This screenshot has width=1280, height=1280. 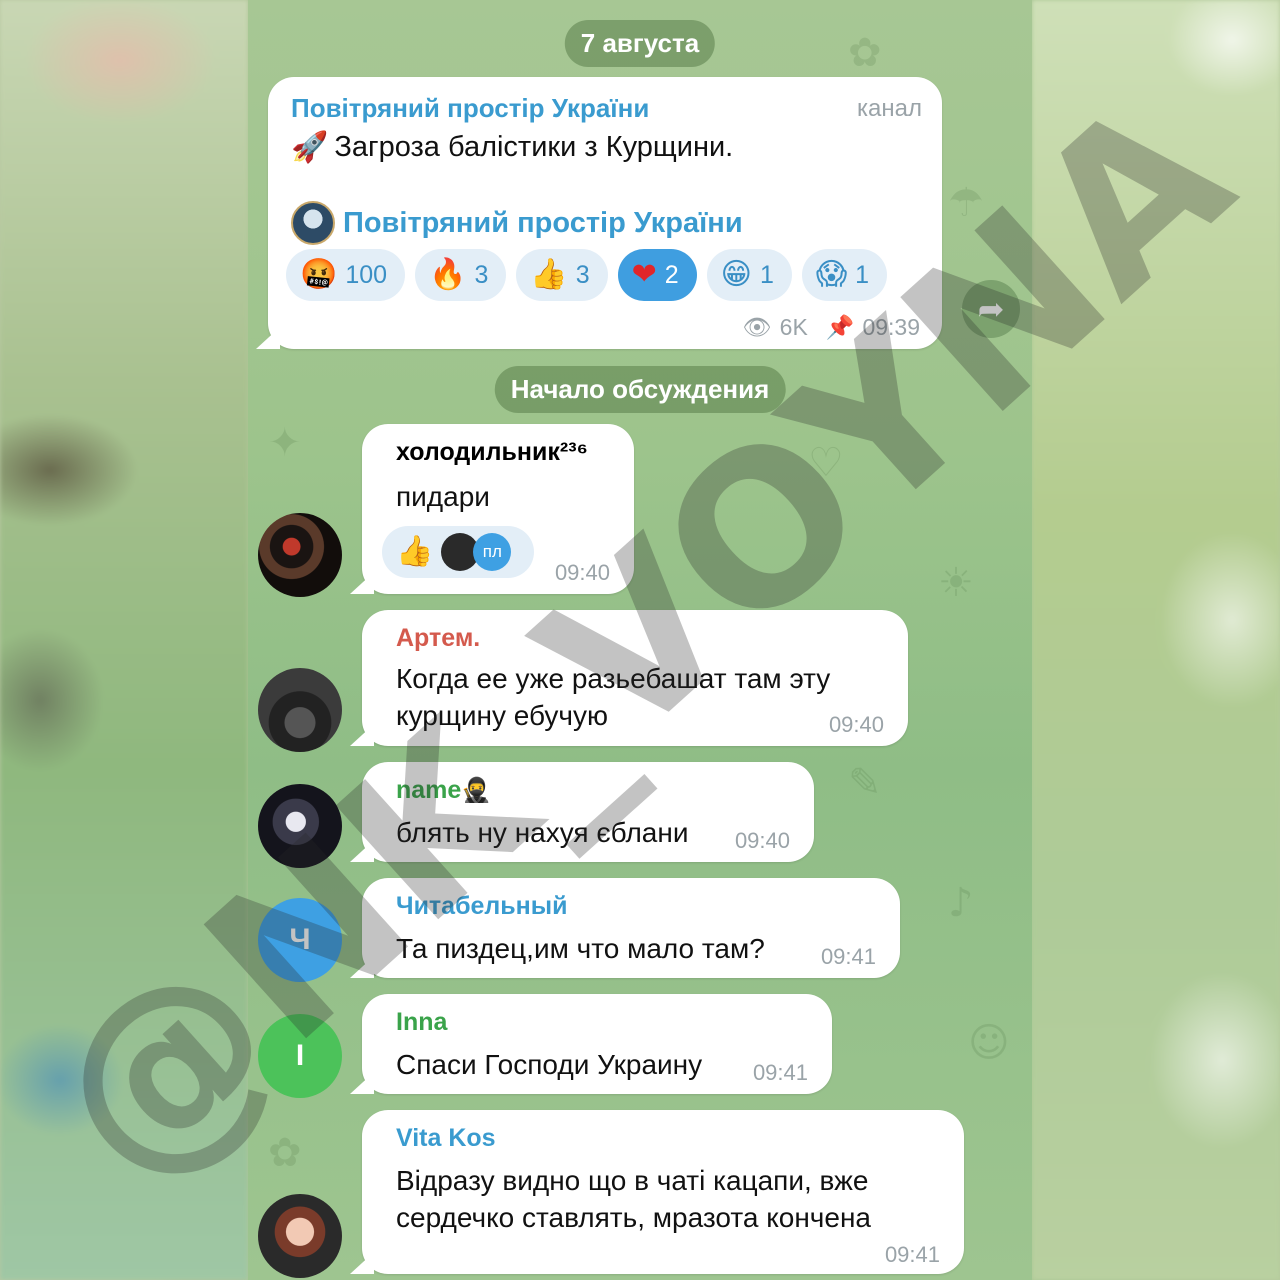 What do you see at coordinates (736, 274) in the screenshot?
I see `grinning-face-icon: 😁` at bounding box center [736, 274].